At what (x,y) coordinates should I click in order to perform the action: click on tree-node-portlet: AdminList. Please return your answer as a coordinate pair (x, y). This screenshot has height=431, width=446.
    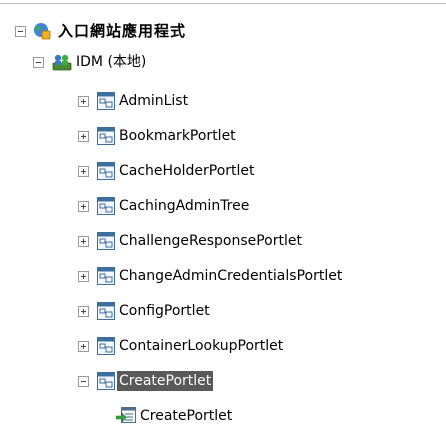
    Looking at the image, I should click on (134, 101).